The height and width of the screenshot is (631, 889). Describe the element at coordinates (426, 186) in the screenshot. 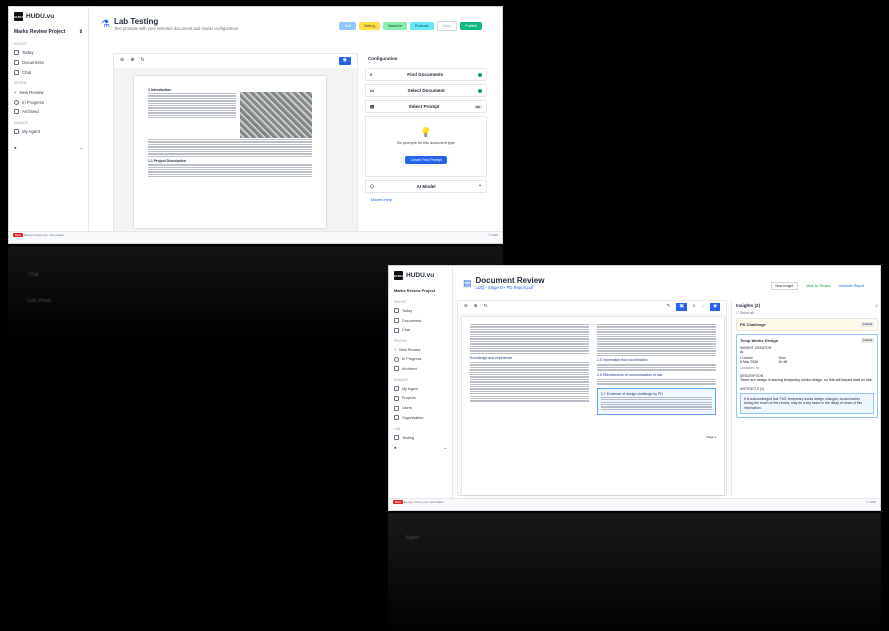

I see `ai-model-row: ⎔ AI Model ⌃` at that location.